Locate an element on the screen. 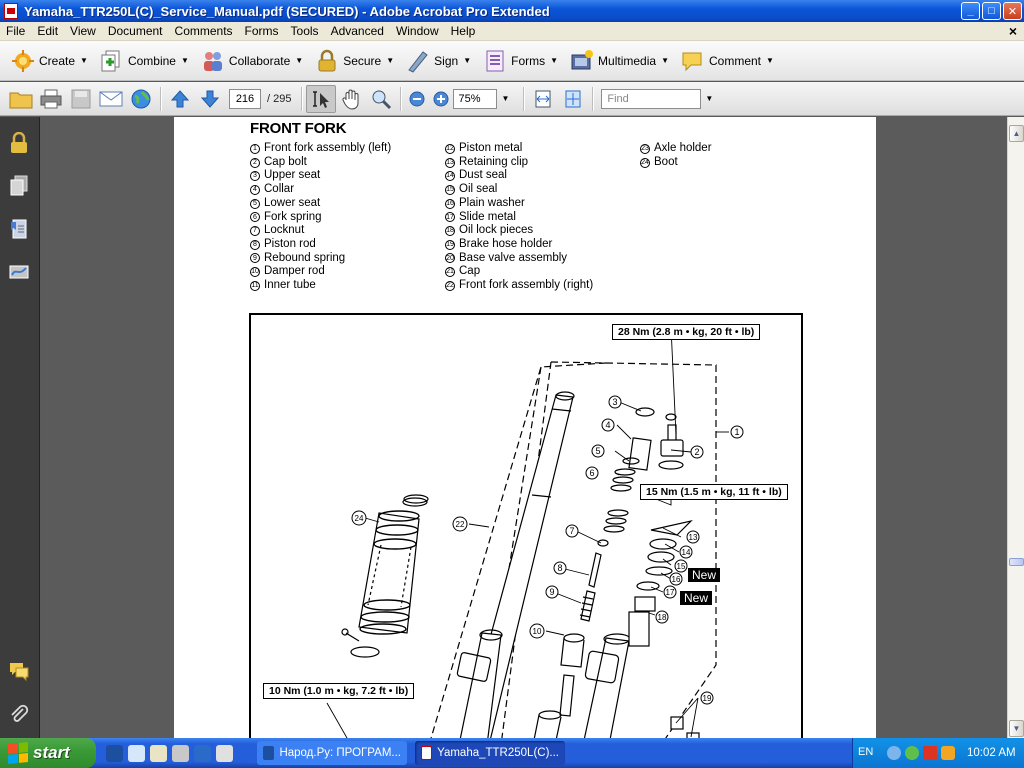 This screenshot has height=768, width=1024. maximize-button: □ is located at coordinates (991, 11).